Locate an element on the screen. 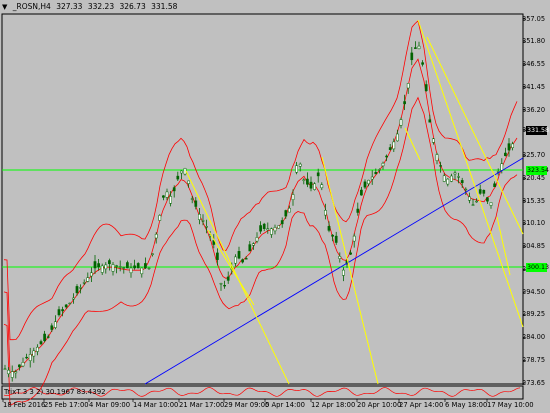 This screenshot has height=413, width=550. price-tick-label: 357.05 is located at coordinates (534, 18).